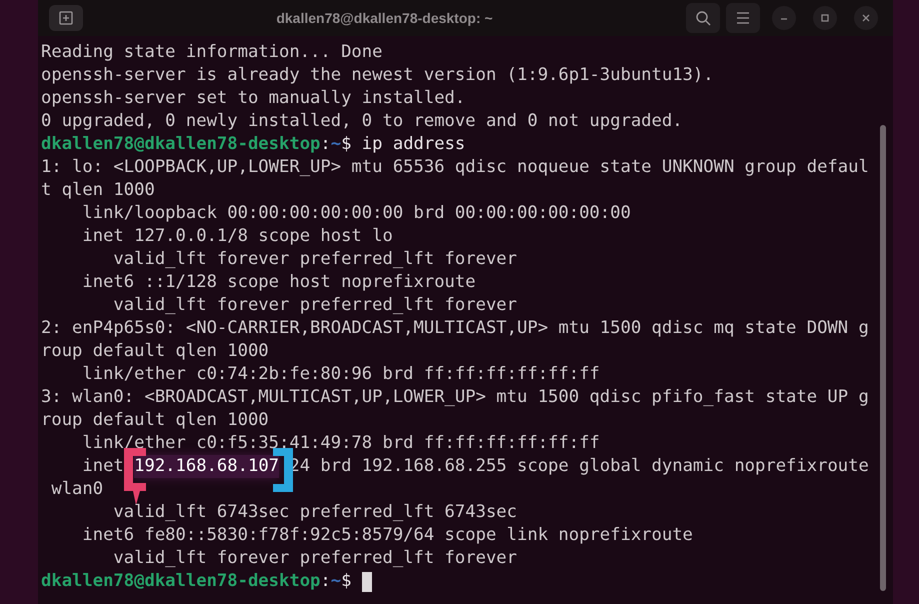 The height and width of the screenshot is (604, 919). What do you see at coordinates (196, 581) in the screenshot?
I see `prompt-line: dkallen78@dkallen78-desktop:~$` at bounding box center [196, 581].